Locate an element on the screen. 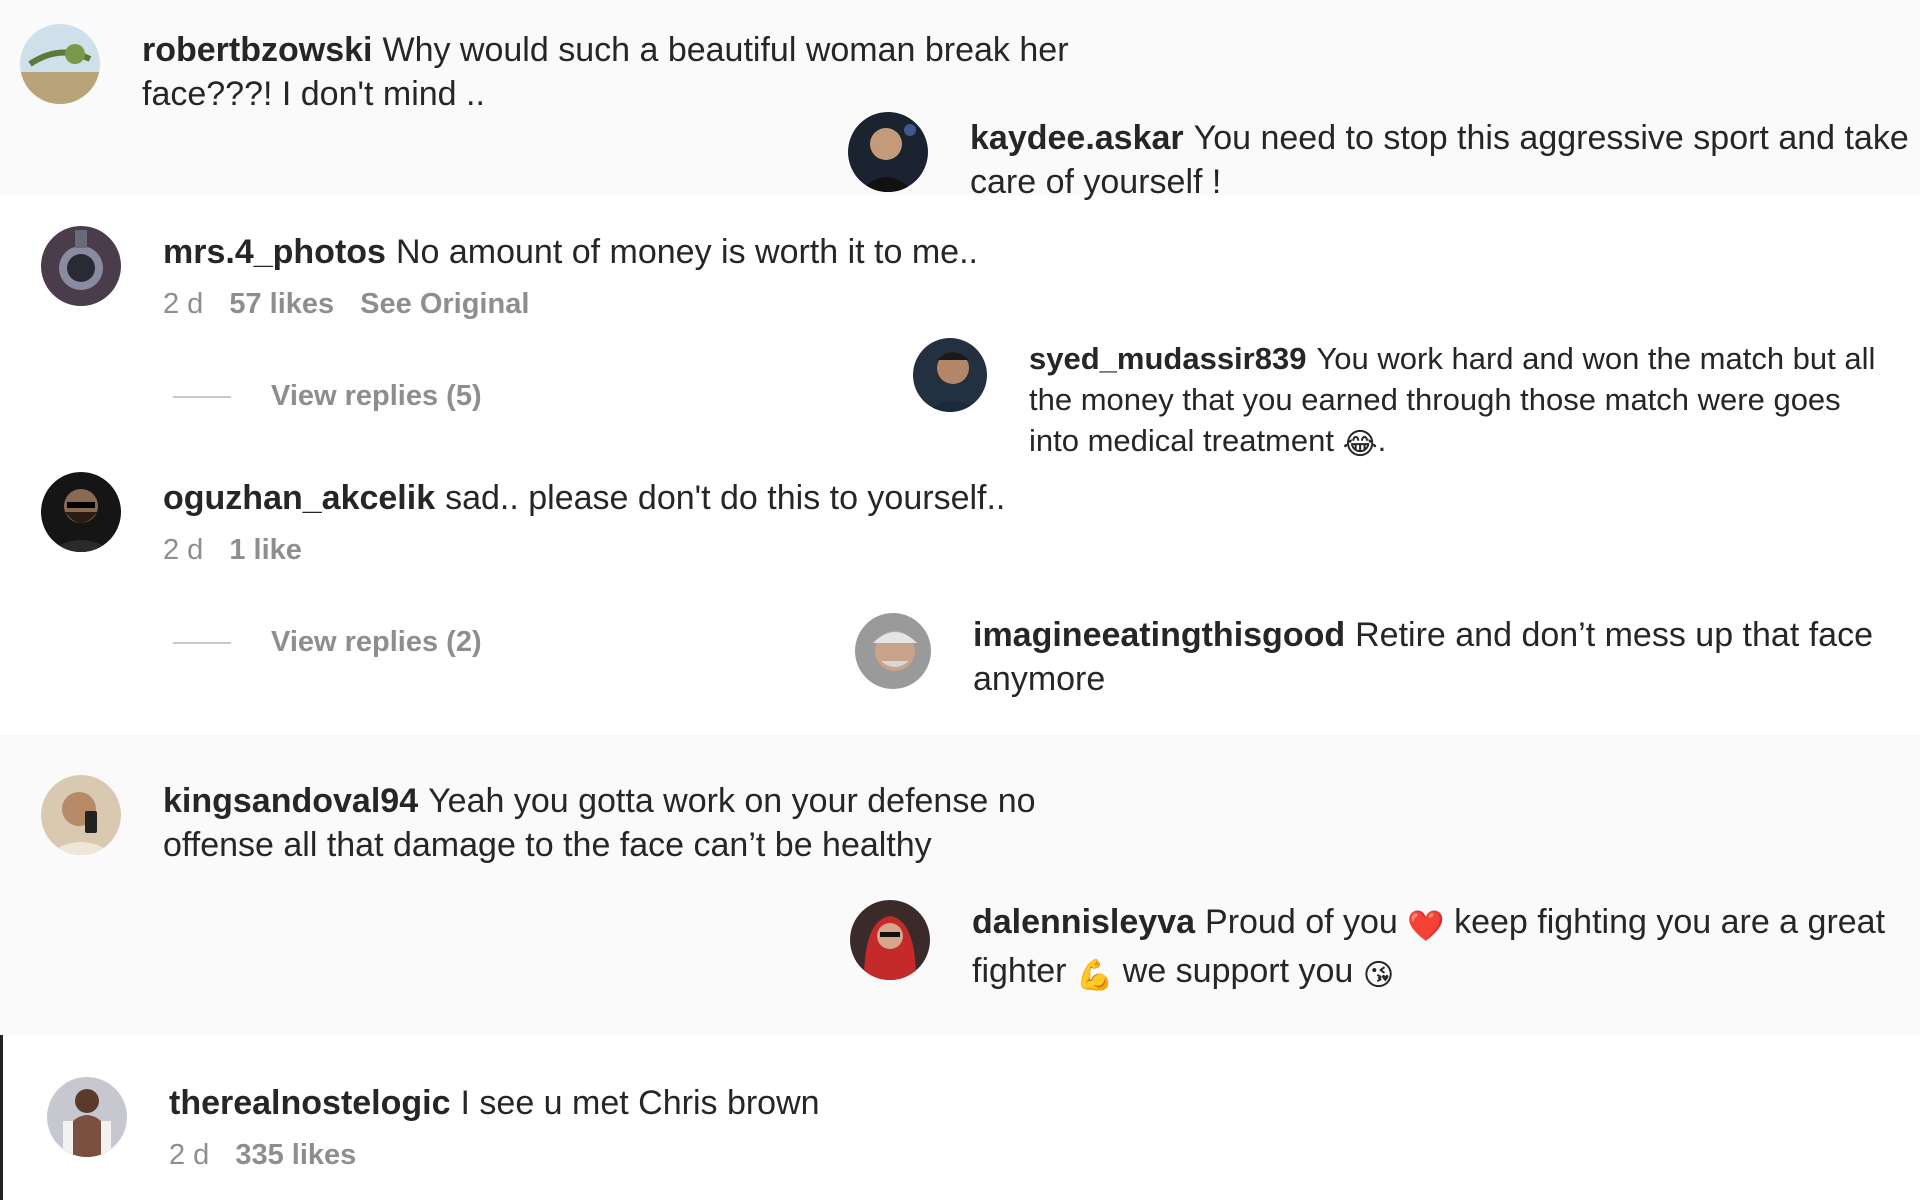  comment-text-line3: into medical treatment is located at coordinates (1181, 440).